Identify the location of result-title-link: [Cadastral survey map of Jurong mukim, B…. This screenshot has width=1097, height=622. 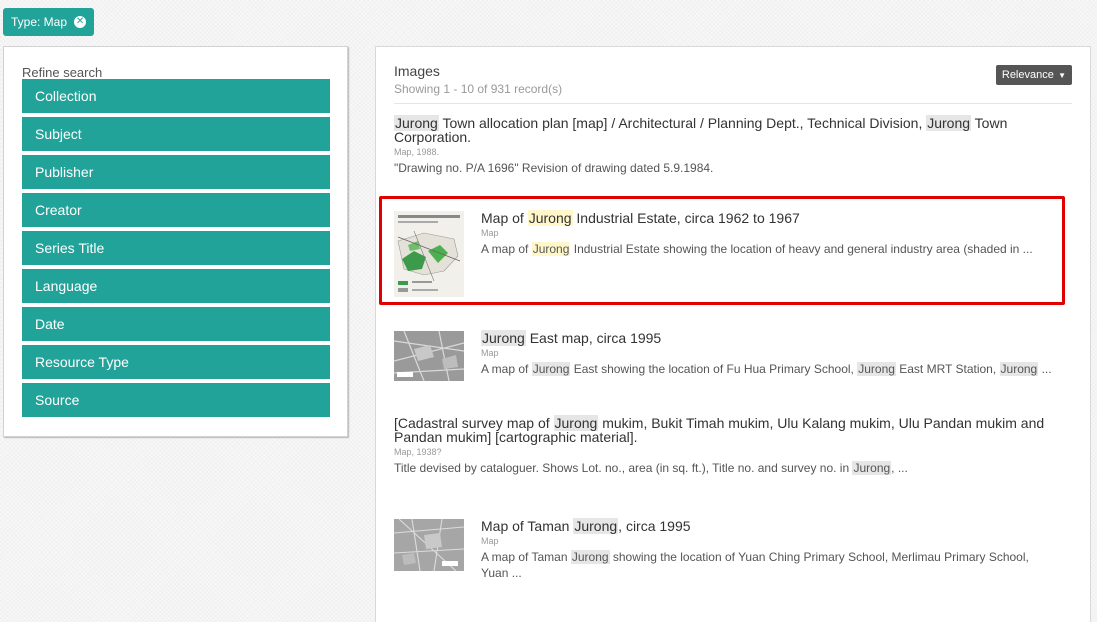
(733, 430).